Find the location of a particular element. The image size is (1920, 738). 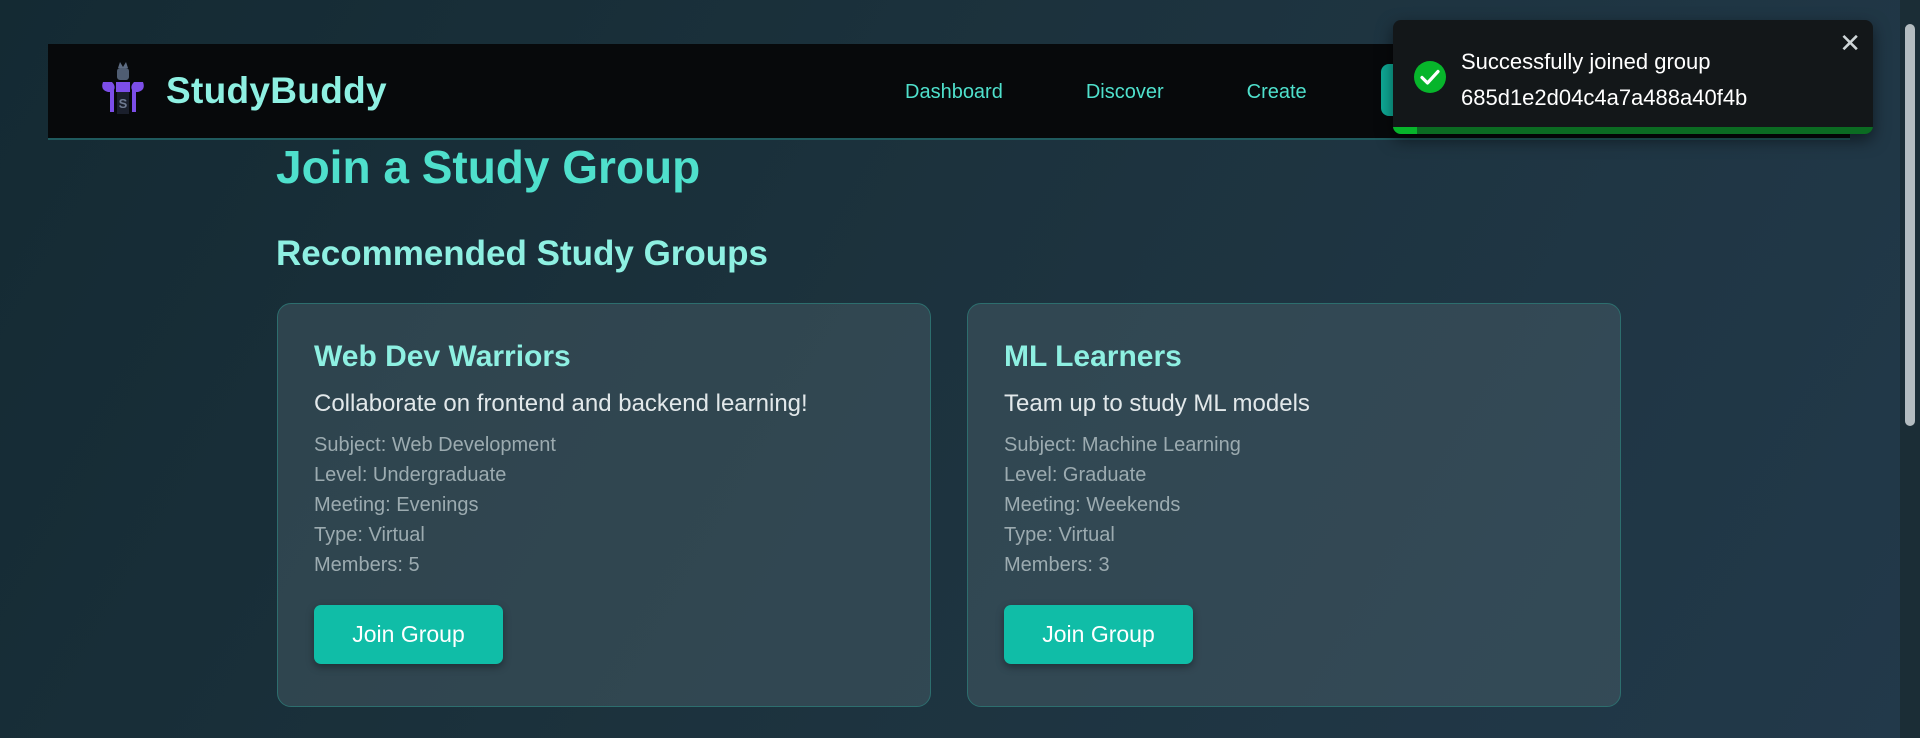

nav-link-create: Create is located at coordinates (1277, 92).